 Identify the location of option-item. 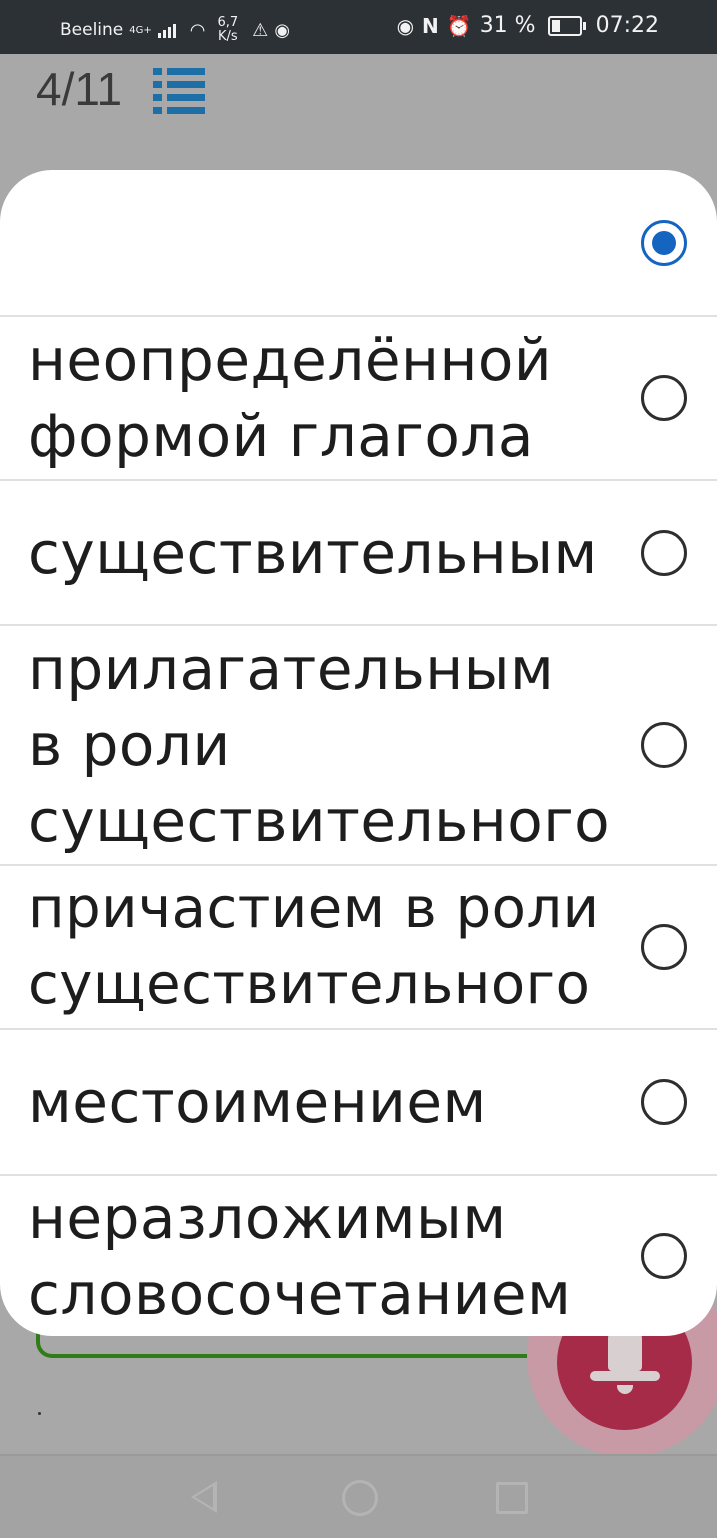
(358, 242).